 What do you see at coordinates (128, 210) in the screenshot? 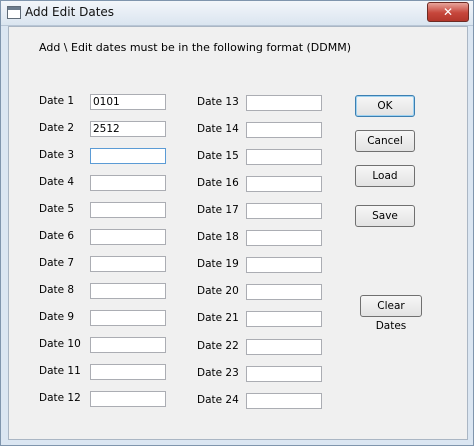
I see `date-5-field` at bounding box center [128, 210].